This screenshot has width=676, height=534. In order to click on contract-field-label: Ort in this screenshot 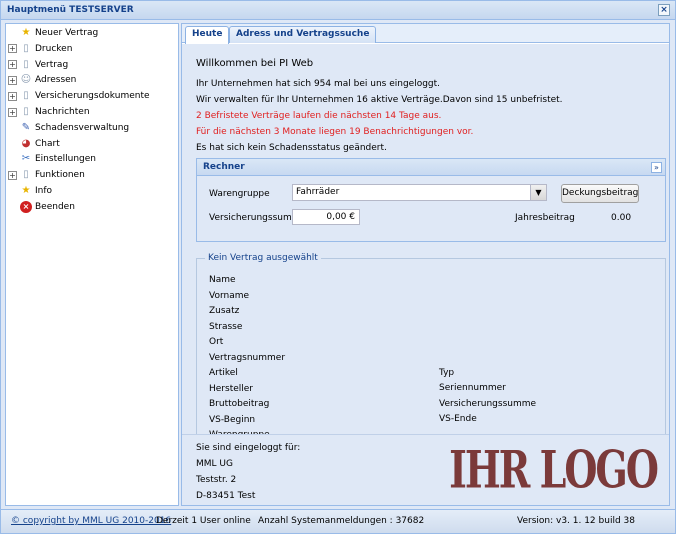, I will do `click(216, 342)`.